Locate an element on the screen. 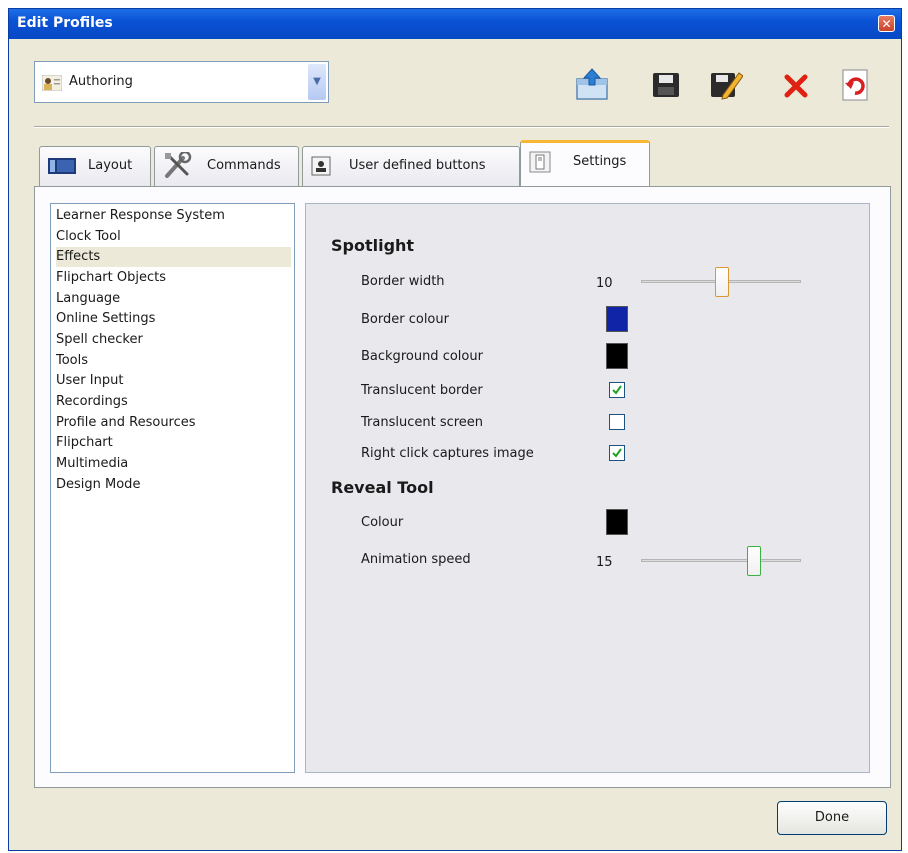  border-colour-label: Border colour is located at coordinates (405, 319).